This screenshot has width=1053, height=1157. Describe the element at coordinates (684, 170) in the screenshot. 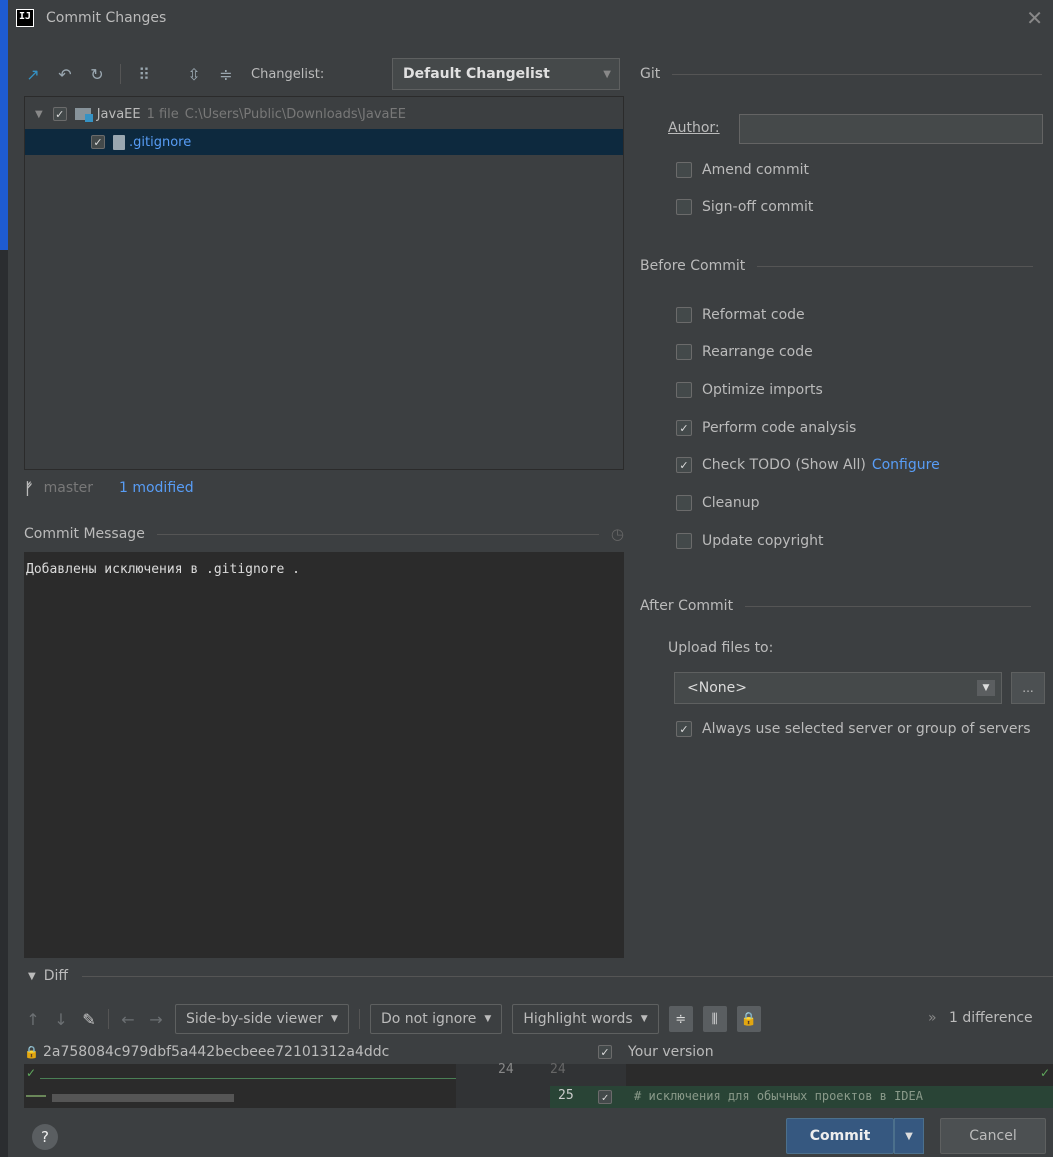

I see `amend-checkbox` at that location.